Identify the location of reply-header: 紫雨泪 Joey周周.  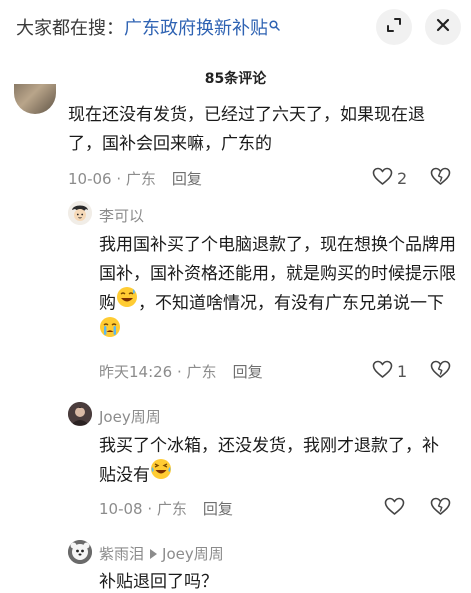
(161, 553).